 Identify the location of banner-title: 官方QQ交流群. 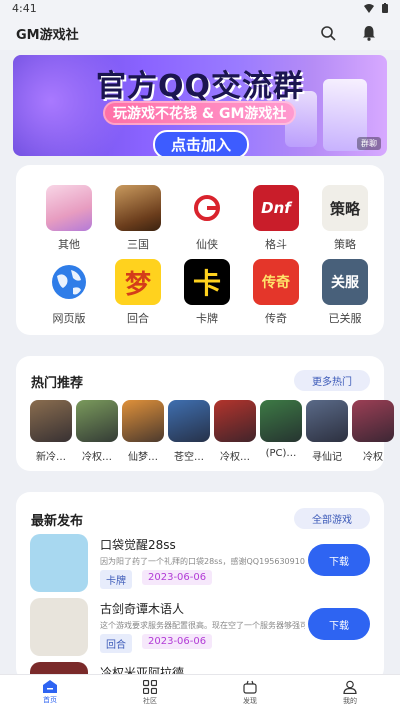
(199, 86).